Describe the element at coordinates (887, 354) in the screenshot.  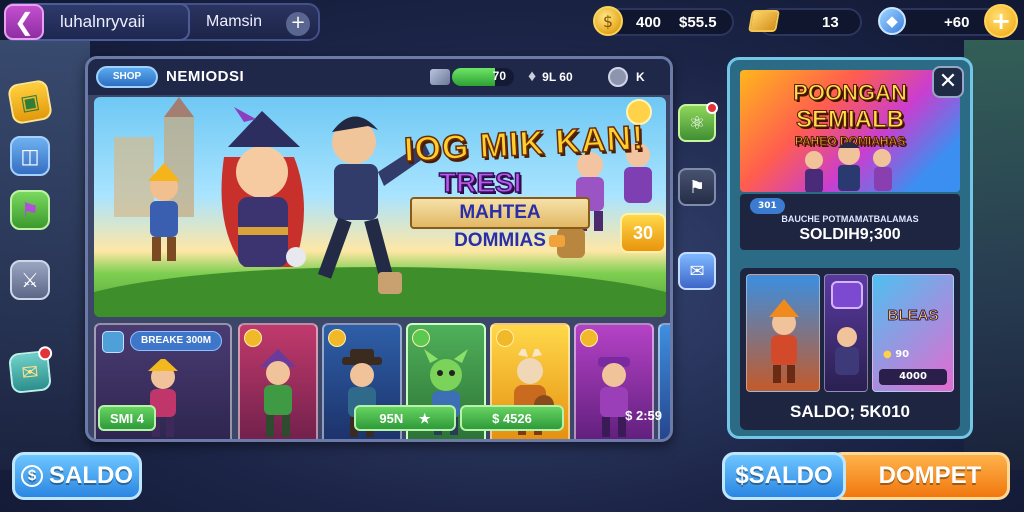
I see `coin-icon: ●` at that location.